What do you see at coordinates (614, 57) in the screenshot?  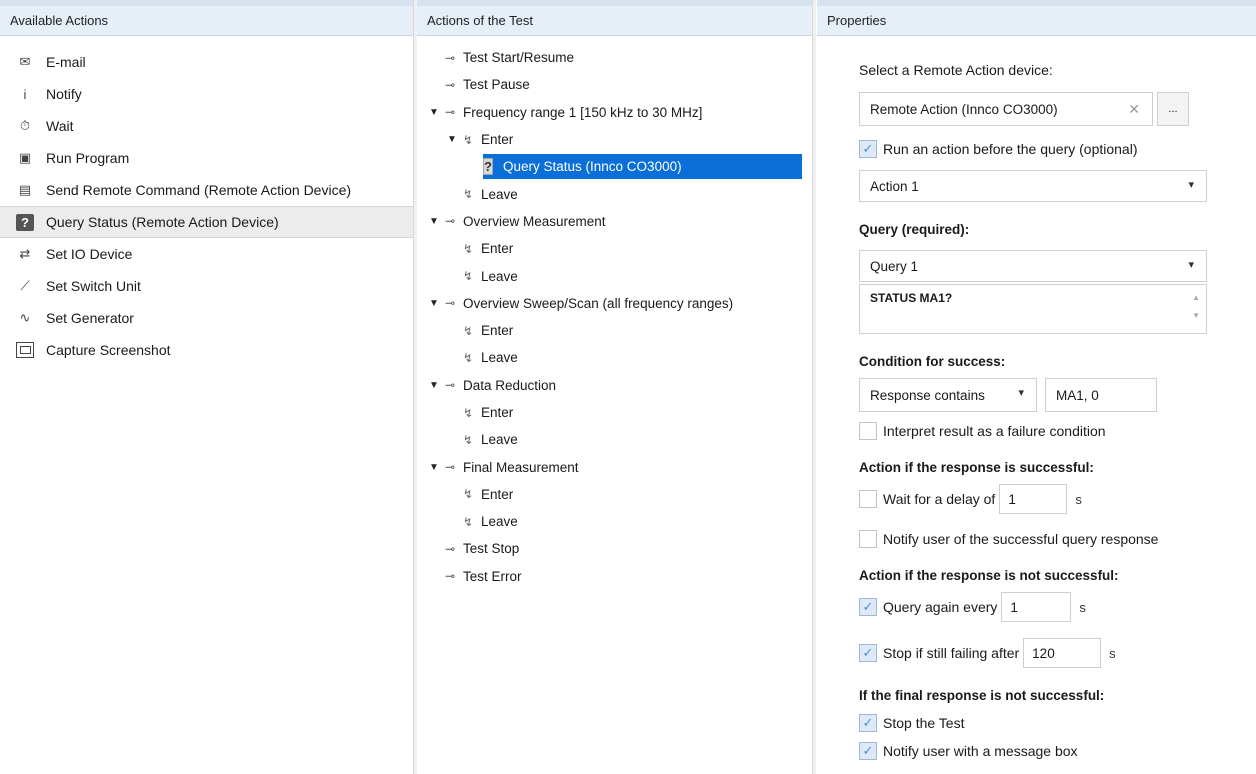 I see `tree-node: ⊸ Test Start/Resume` at bounding box center [614, 57].